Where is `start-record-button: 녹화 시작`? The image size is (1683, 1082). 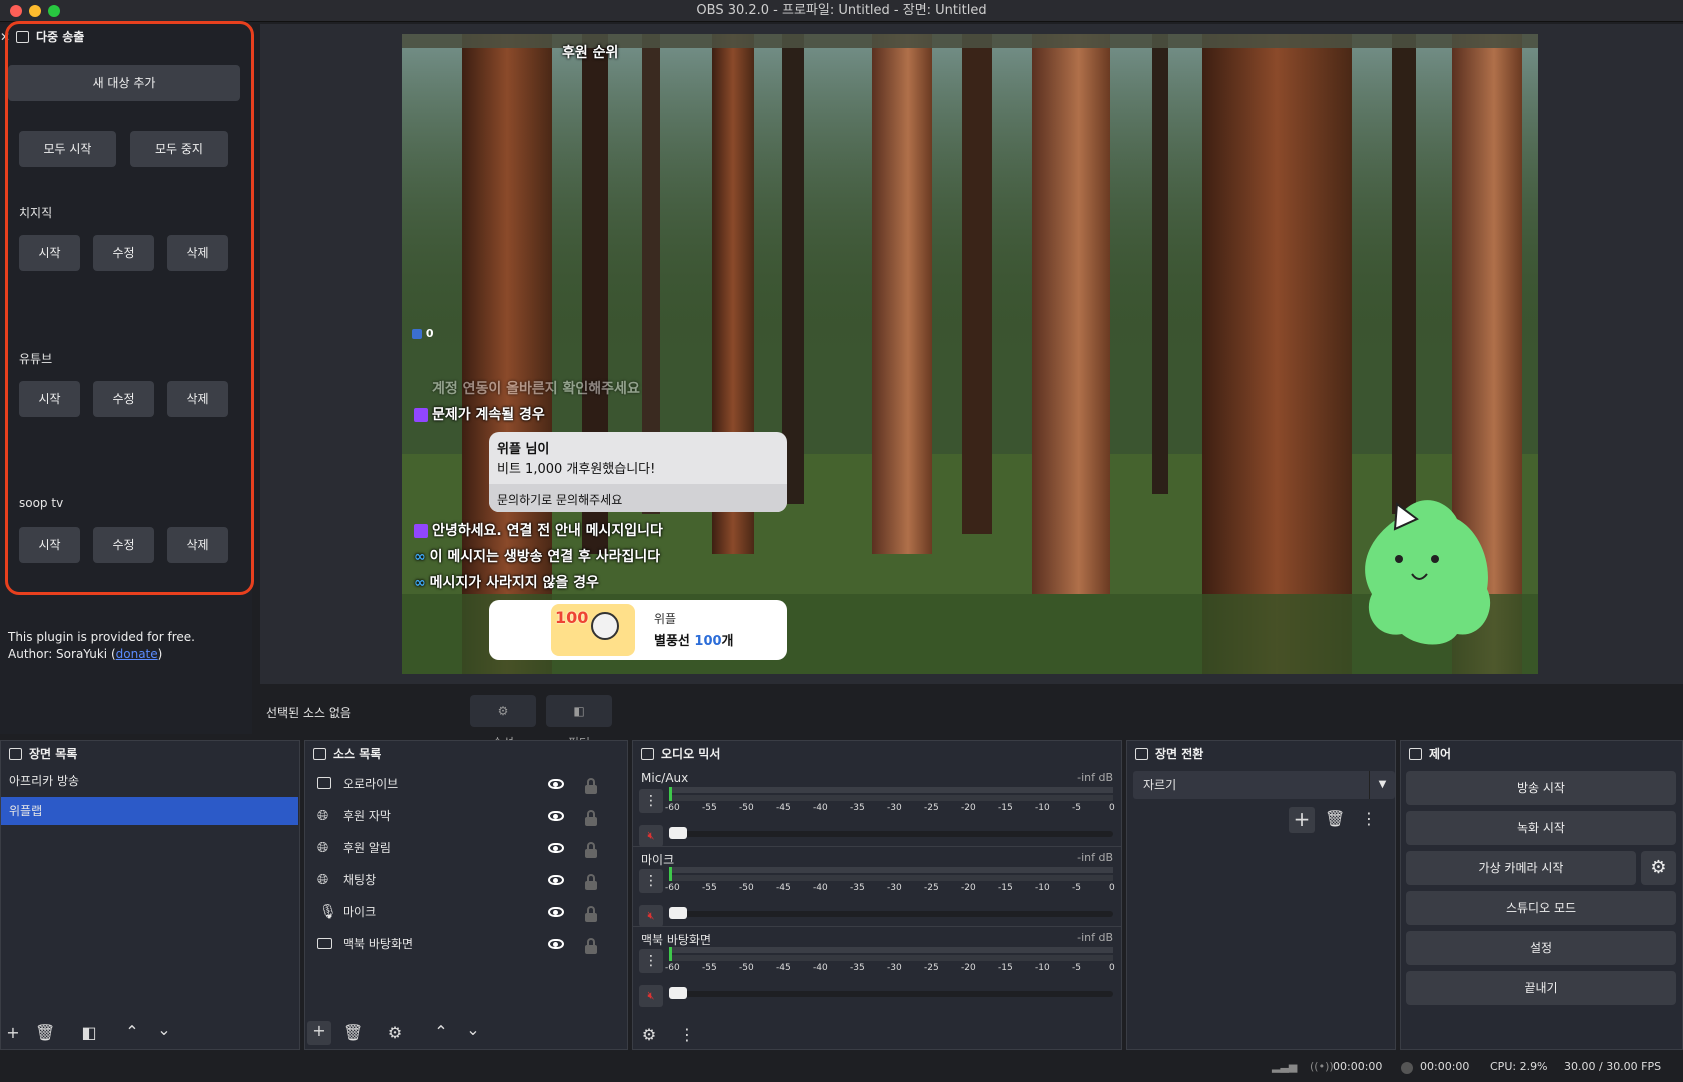 start-record-button: 녹화 시작 is located at coordinates (1541, 828).